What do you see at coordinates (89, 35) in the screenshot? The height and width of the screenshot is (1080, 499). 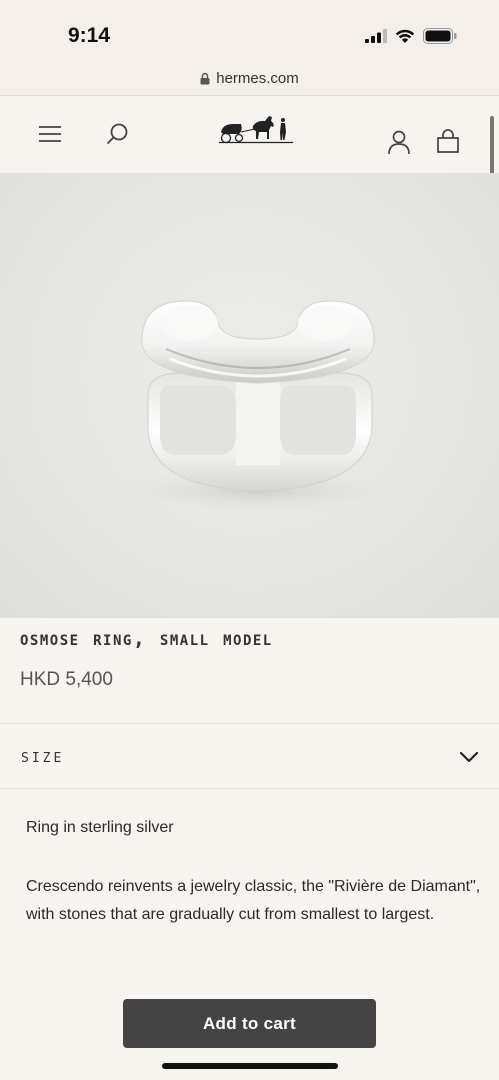 I see `status-time: 9:14` at bounding box center [89, 35].